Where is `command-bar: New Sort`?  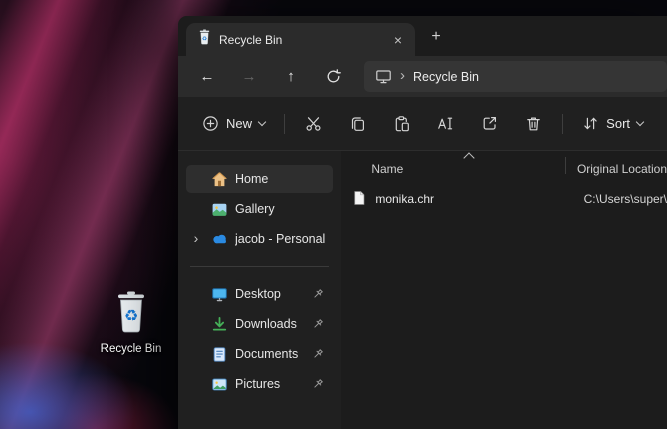
command-bar: New Sort is located at coordinates (422, 124).